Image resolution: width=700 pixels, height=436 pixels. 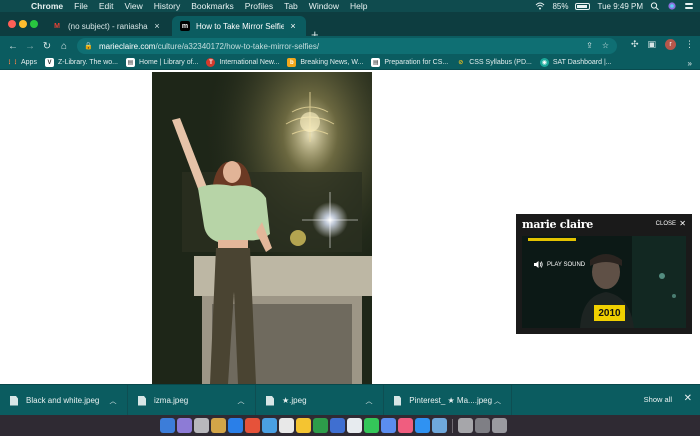 What do you see at coordinates (655, 6) in the screenshot?
I see `search-icon` at bounding box center [655, 6].